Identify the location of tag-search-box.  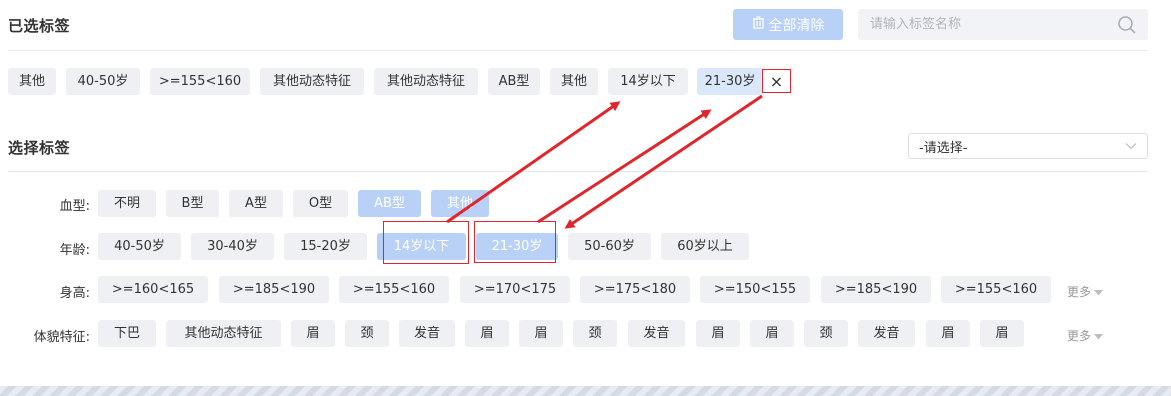
(1003, 24).